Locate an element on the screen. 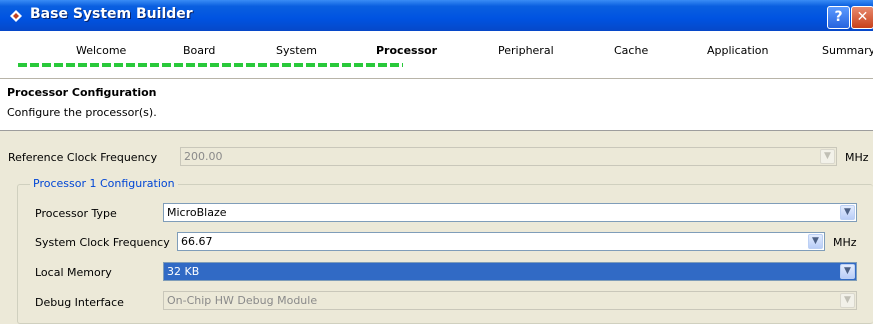 The height and width of the screenshot is (324, 873). group-title: Processor 1 Configuration is located at coordinates (104, 183).